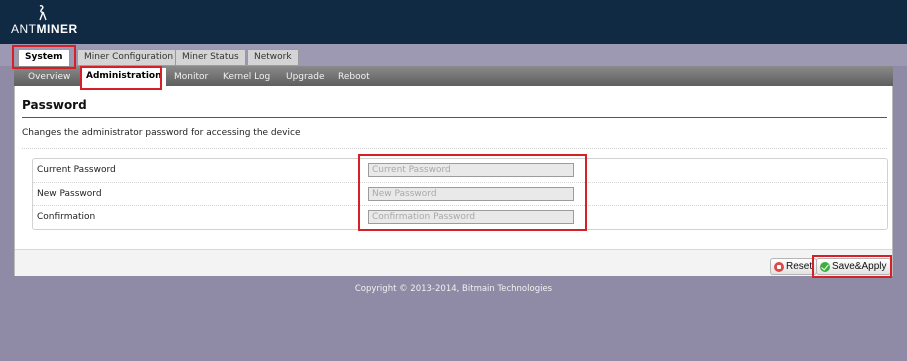 The image size is (907, 361). Describe the element at coordinates (210, 57) in the screenshot. I see `tab-miner-status: Miner Status` at that location.